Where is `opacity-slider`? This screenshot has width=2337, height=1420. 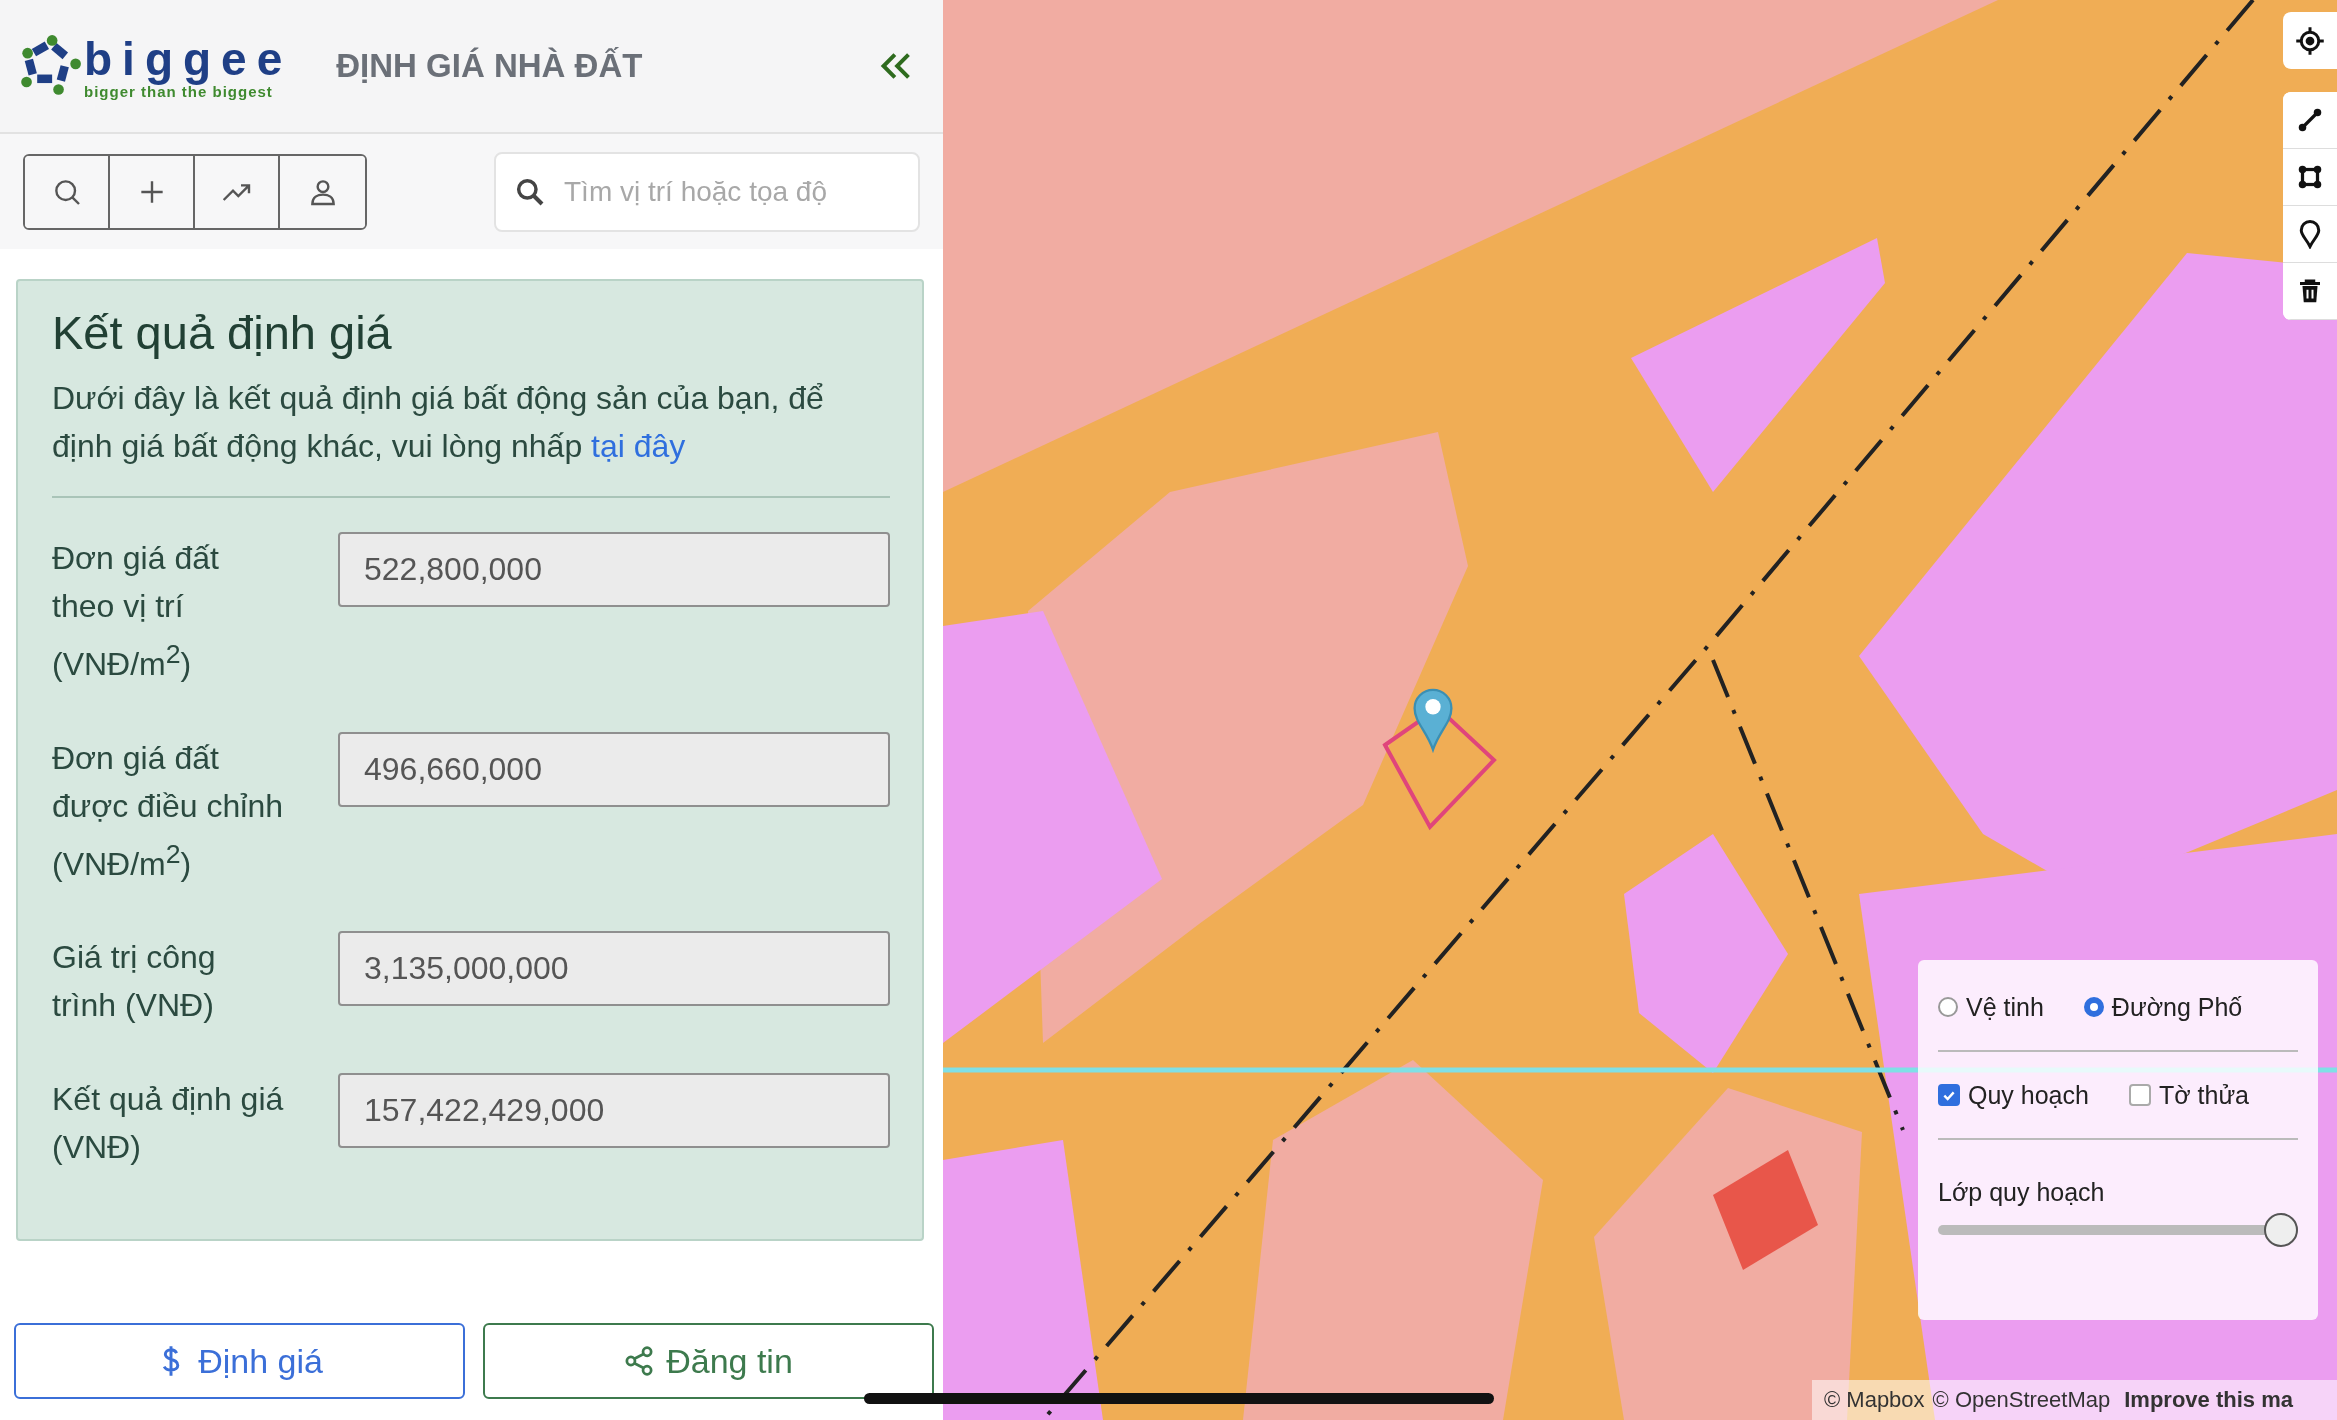 opacity-slider is located at coordinates (2118, 1230).